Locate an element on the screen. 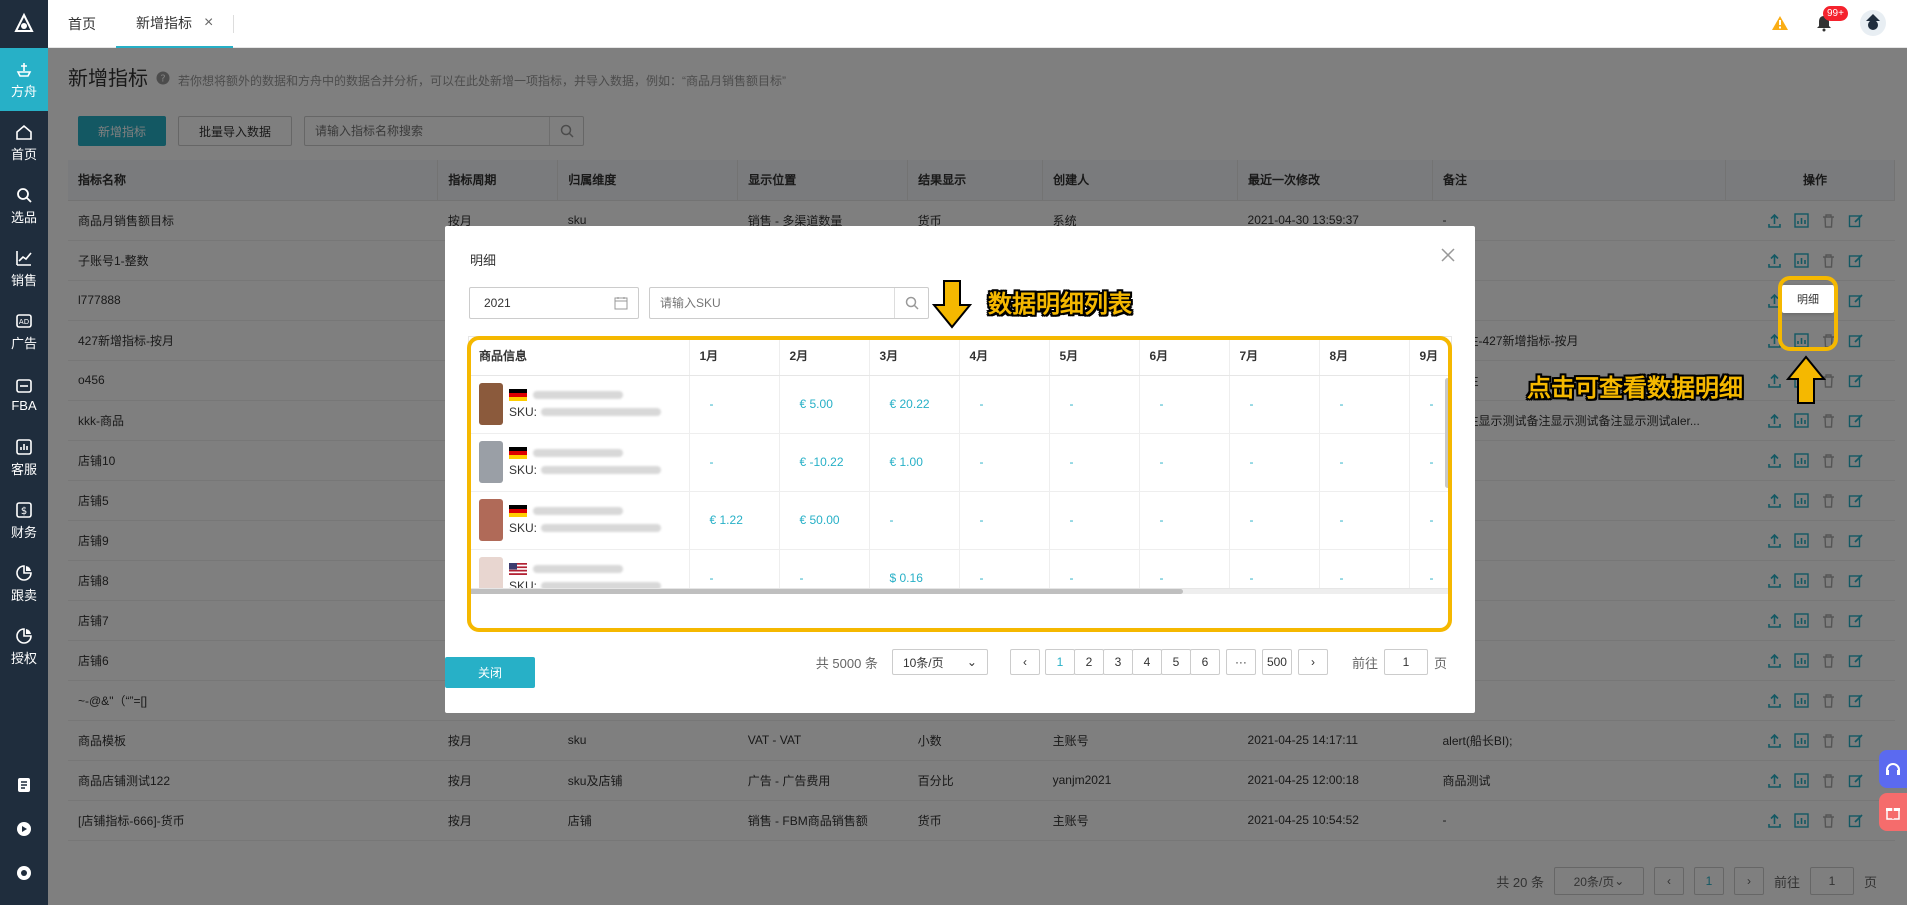 This screenshot has width=1907, height=905. tab-label: 新增指标 is located at coordinates (164, 22).